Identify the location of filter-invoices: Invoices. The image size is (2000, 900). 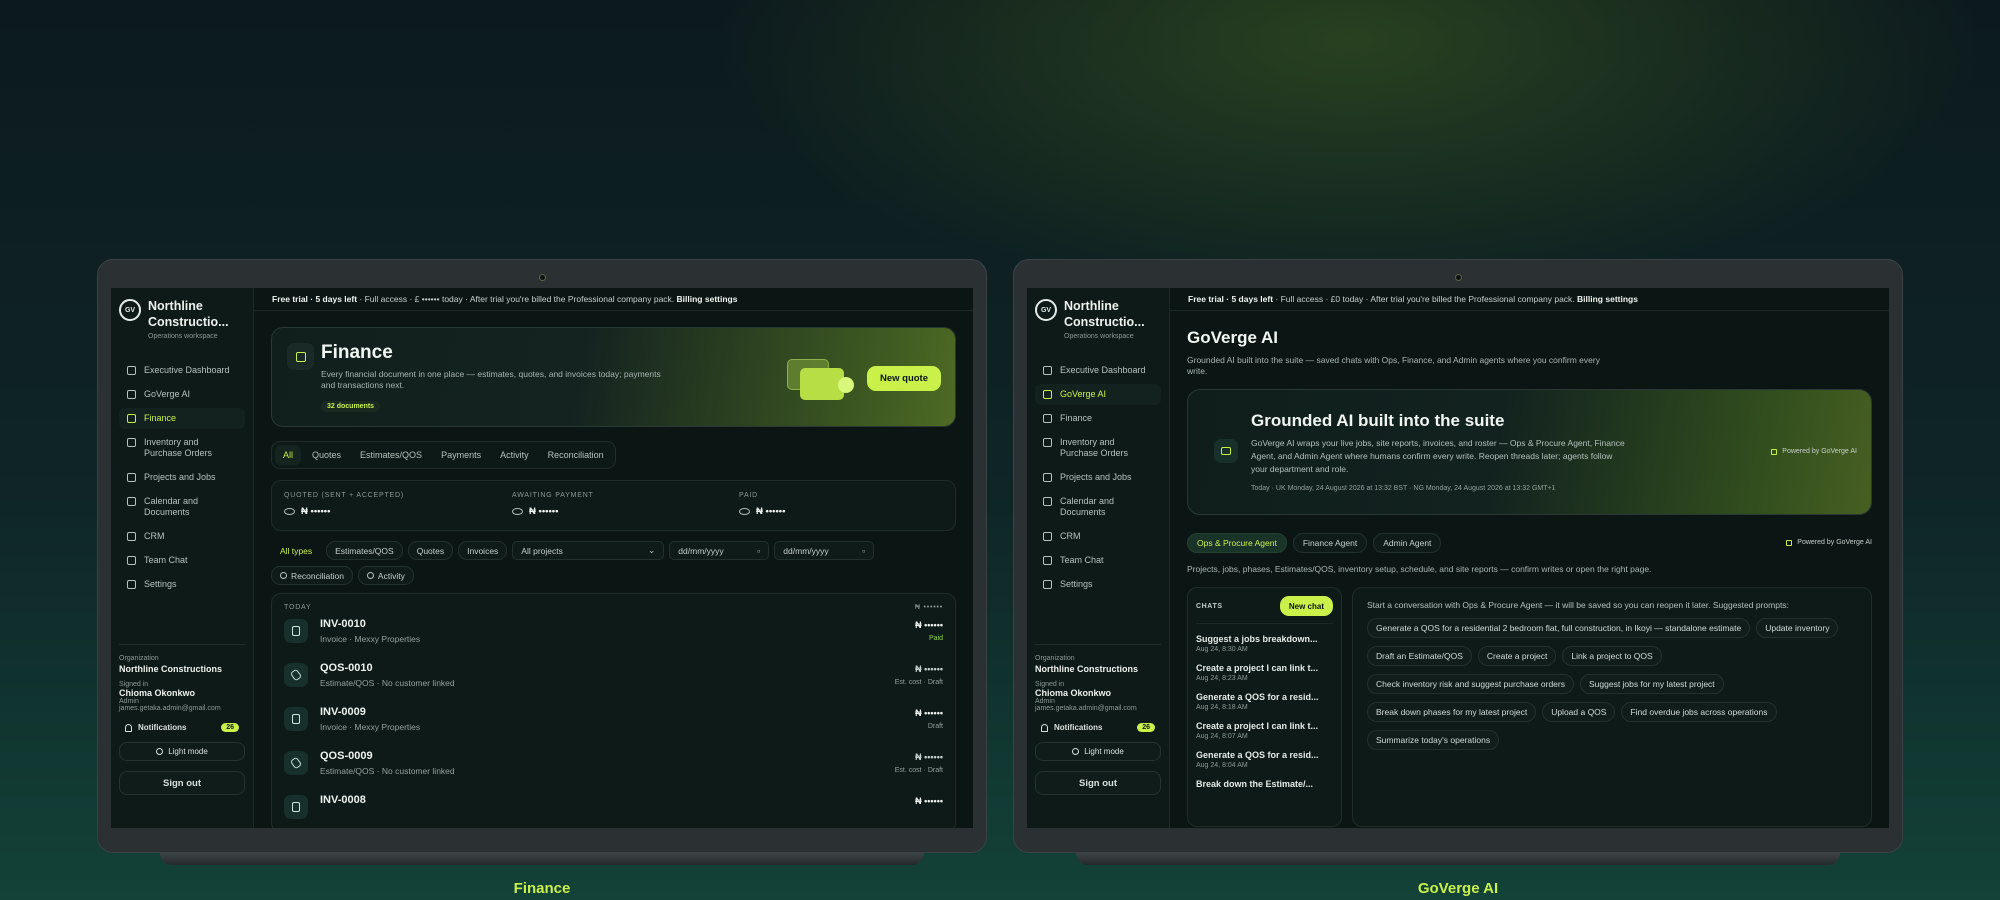
(483, 550).